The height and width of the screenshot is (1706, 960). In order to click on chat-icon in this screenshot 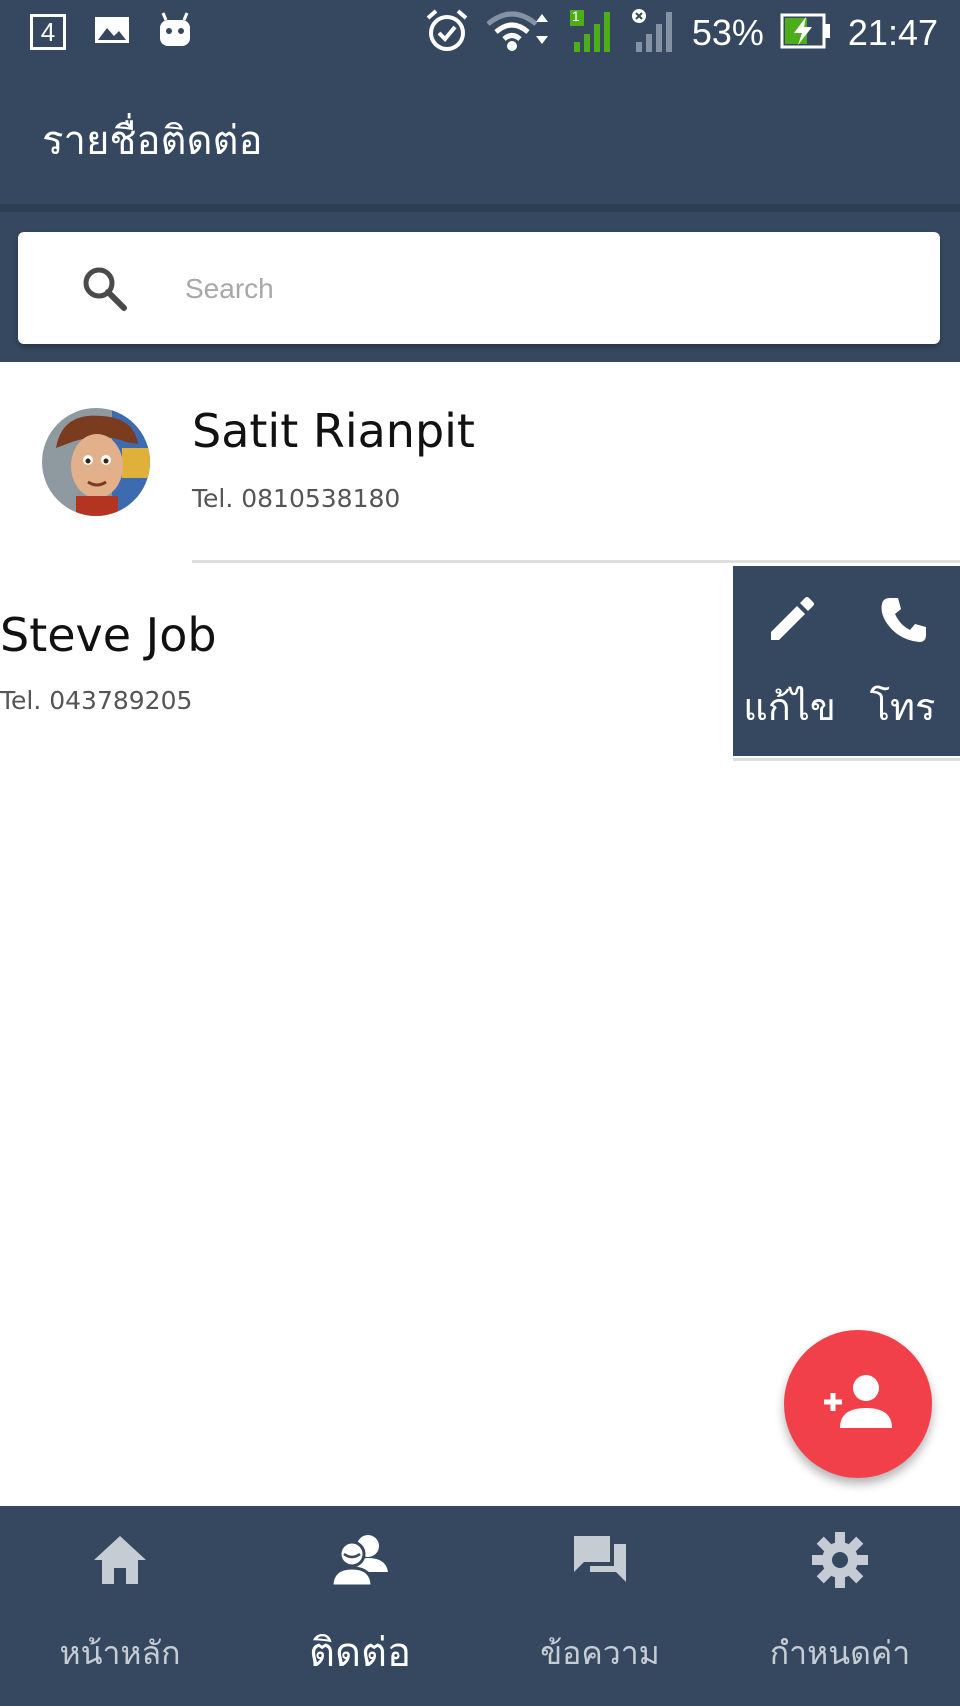, I will do `click(600, 1560)`.